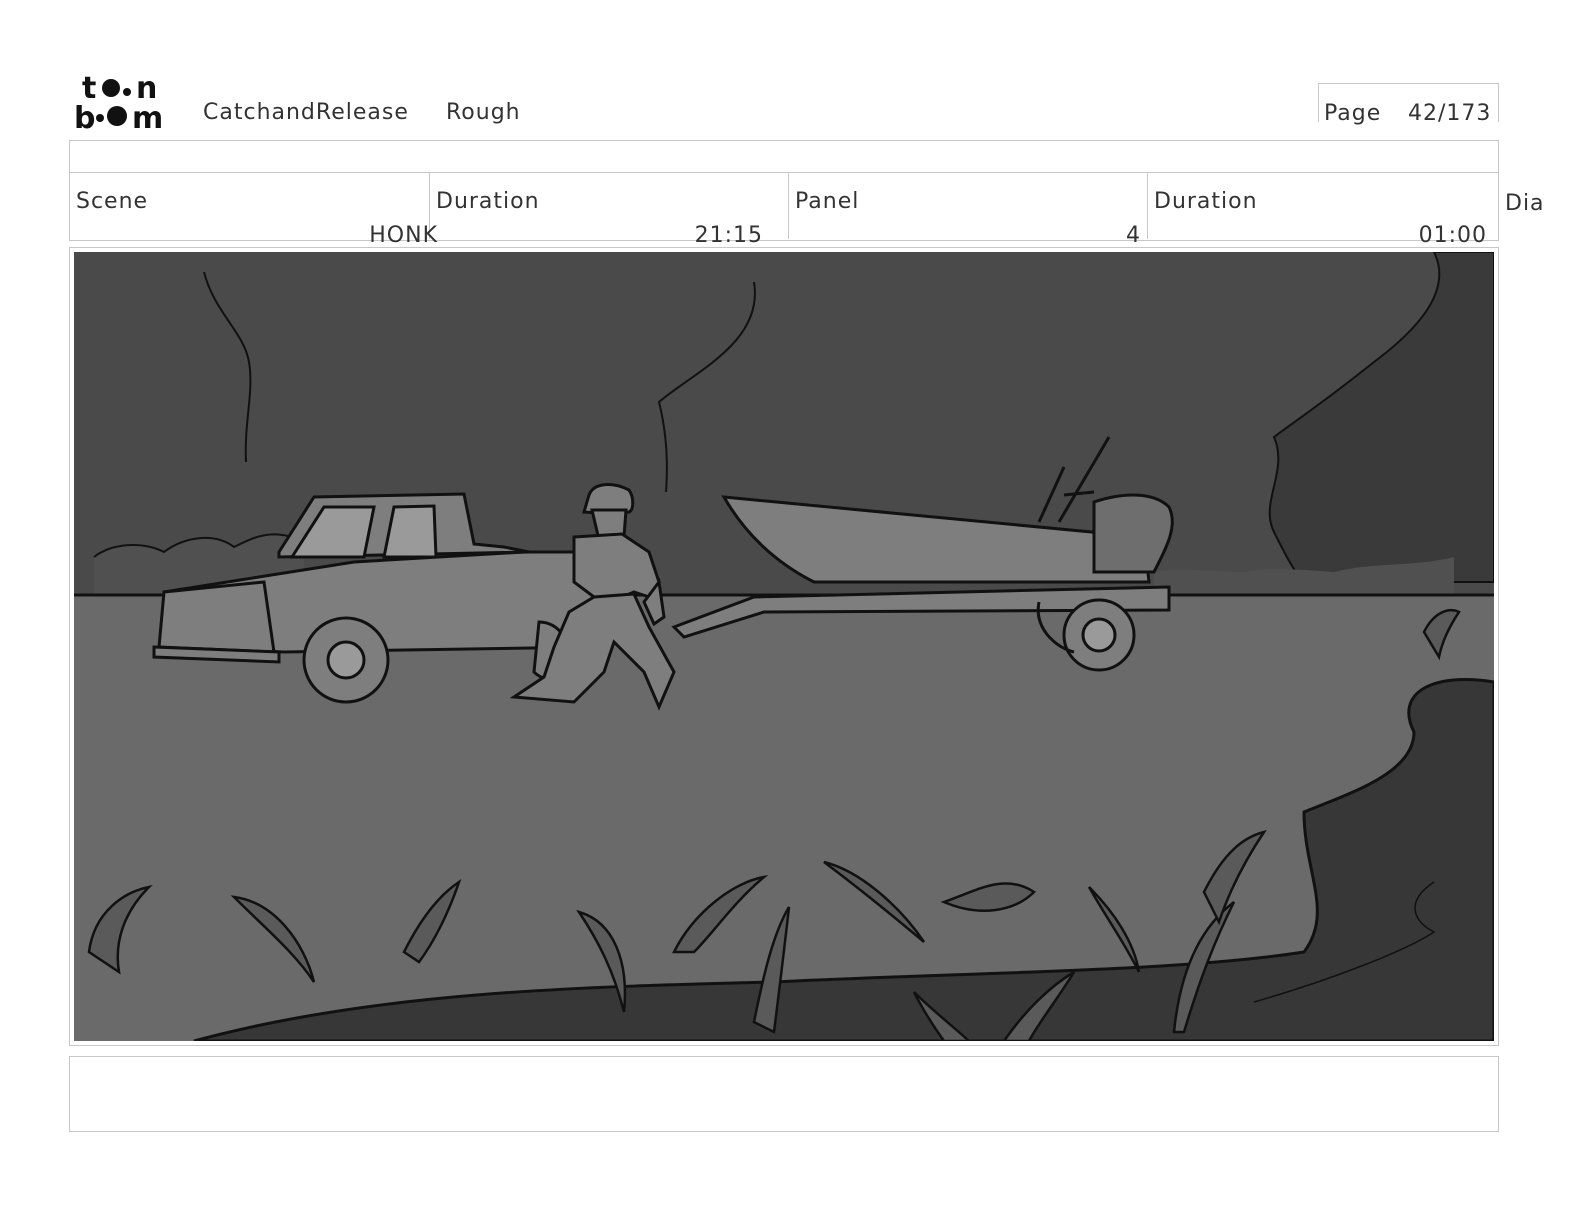 The width and height of the screenshot is (1584, 1224). I want to click on dialogue-label: Dia, so click(1525, 203).